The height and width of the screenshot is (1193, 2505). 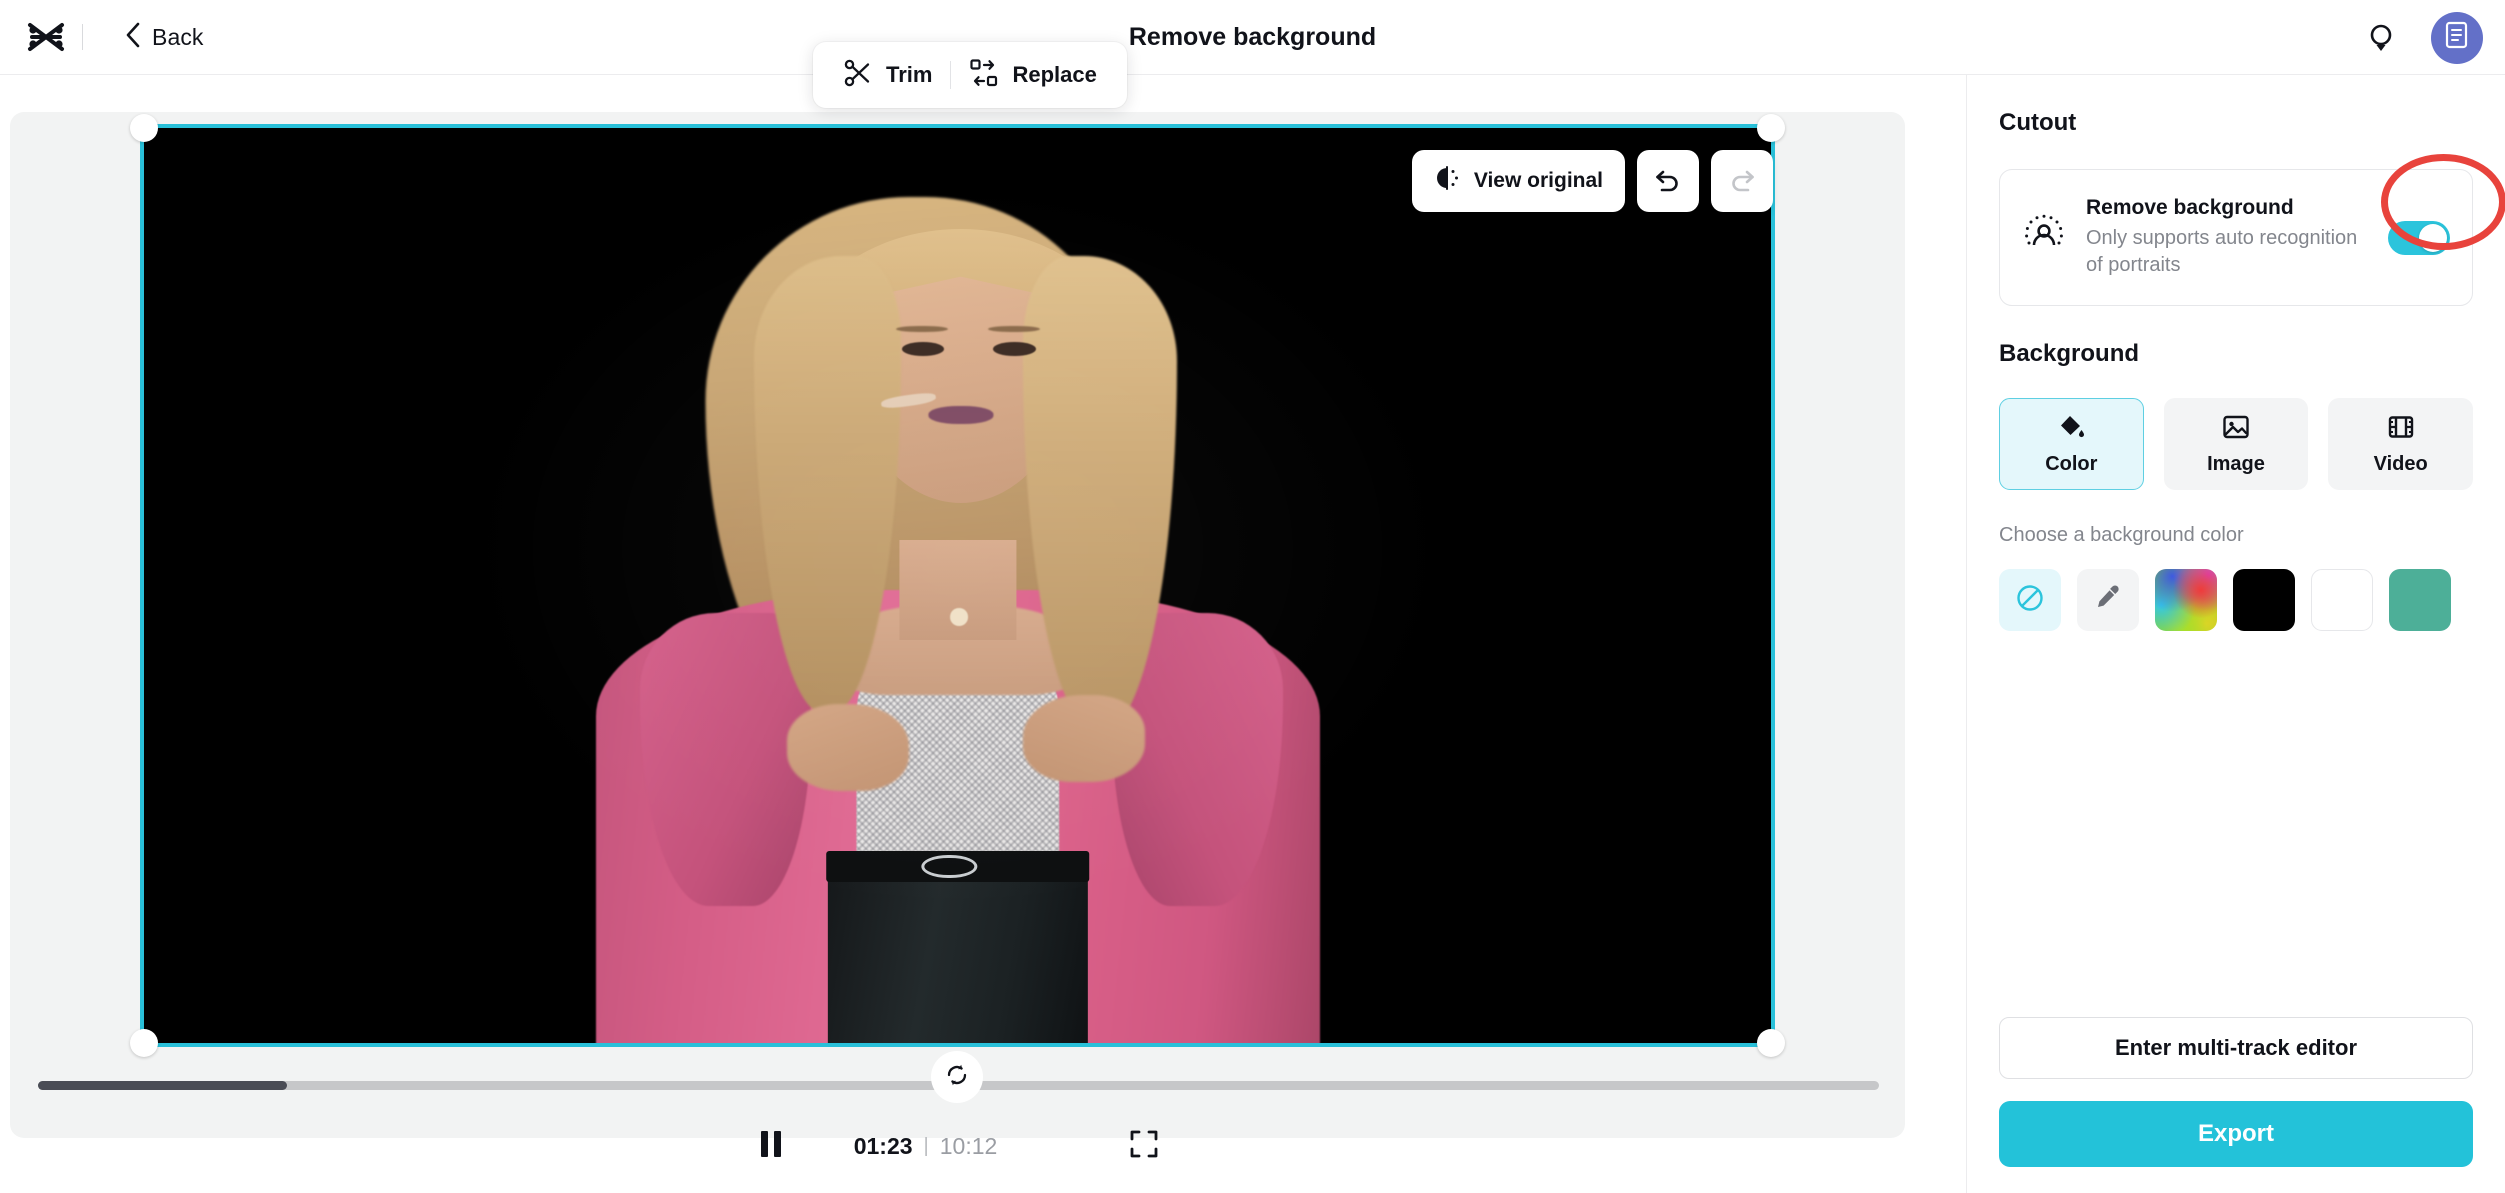 What do you see at coordinates (2236, 1048) in the screenshot?
I see `enter-multitrack-editor-button: Enter multi-track editor` at bounding box center [2236, 1048].